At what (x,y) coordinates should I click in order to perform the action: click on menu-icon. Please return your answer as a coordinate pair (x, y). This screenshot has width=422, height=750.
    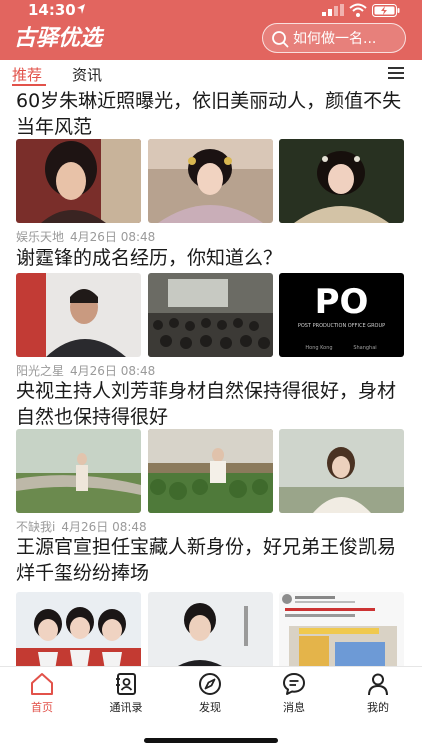
    Looking at the image, I should click on (396, 73).